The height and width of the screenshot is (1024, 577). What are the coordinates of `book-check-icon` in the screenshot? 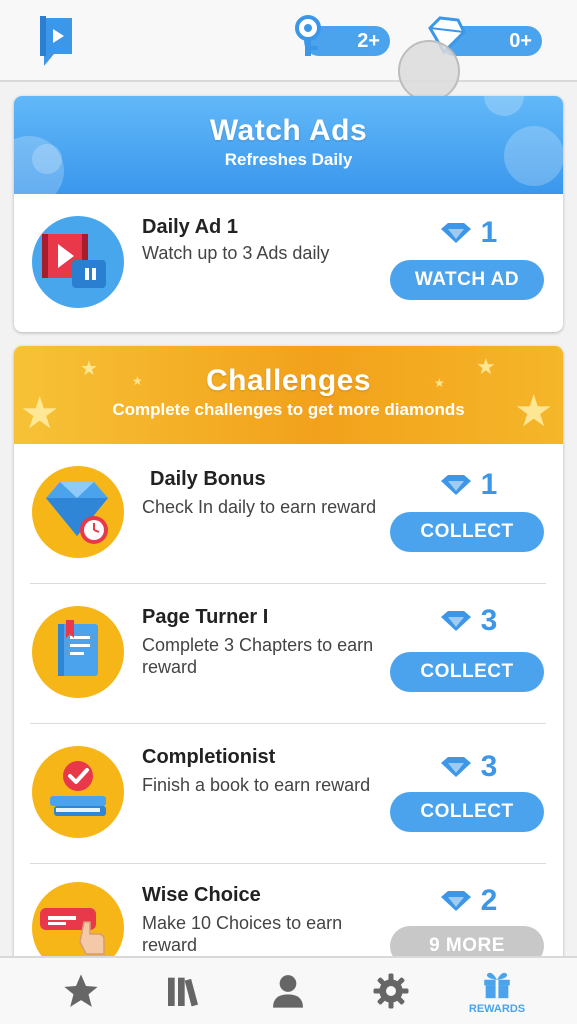 It's located at (78, 792).